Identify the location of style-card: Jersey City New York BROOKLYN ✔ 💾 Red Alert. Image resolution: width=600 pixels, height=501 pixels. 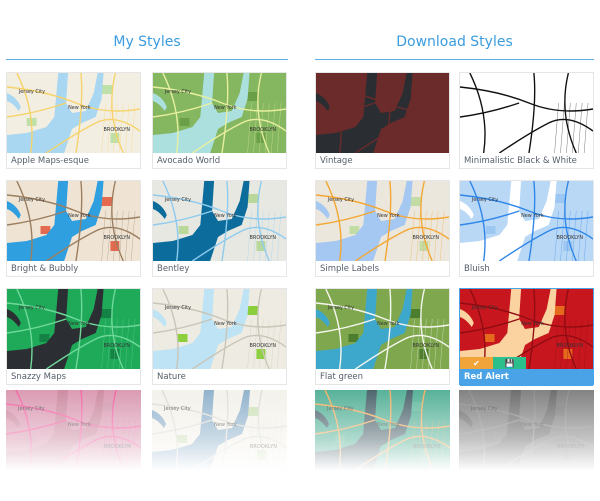
(526, 337).